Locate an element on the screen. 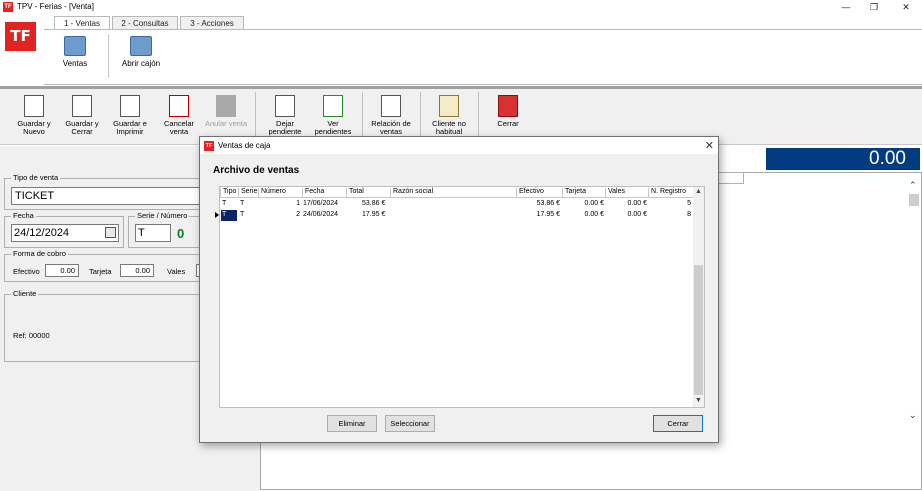  serie-group: Serie / Número T 0 is located at coordinates (168, 229).